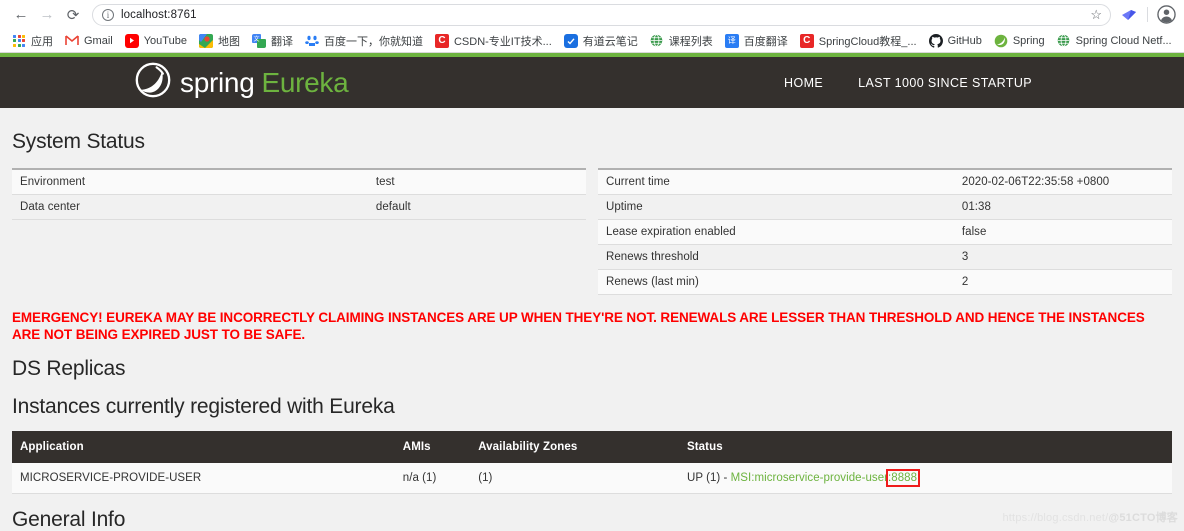  I want to click on nav-link-home: HOME, so click(803, 83).